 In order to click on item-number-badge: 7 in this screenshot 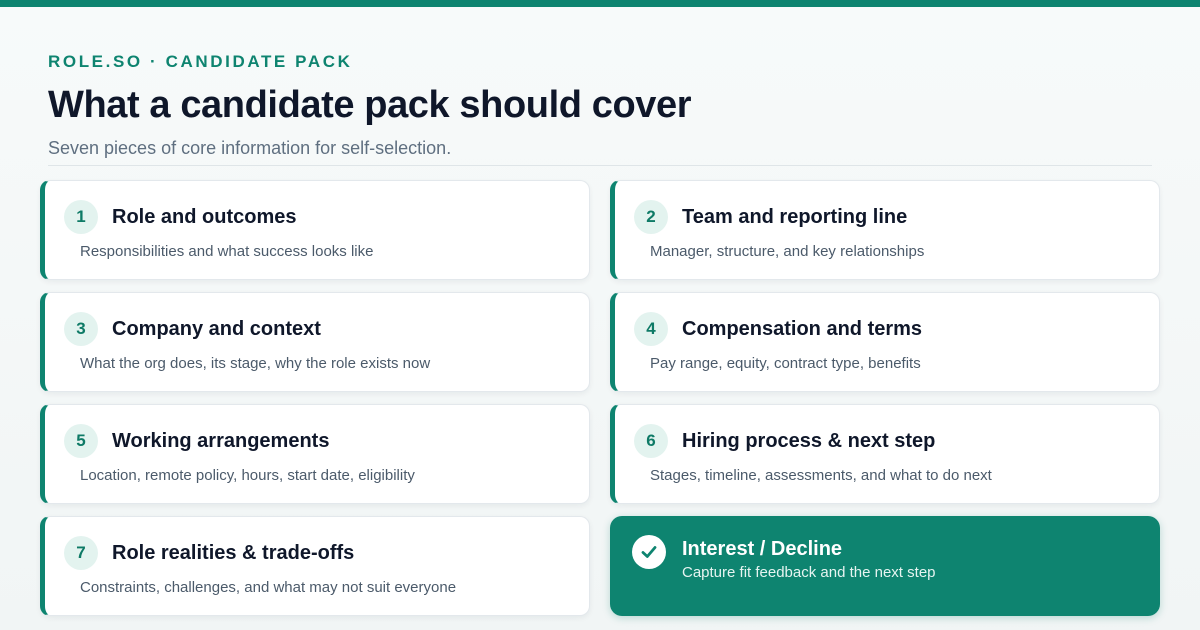, I will do `click(81, 553)`.